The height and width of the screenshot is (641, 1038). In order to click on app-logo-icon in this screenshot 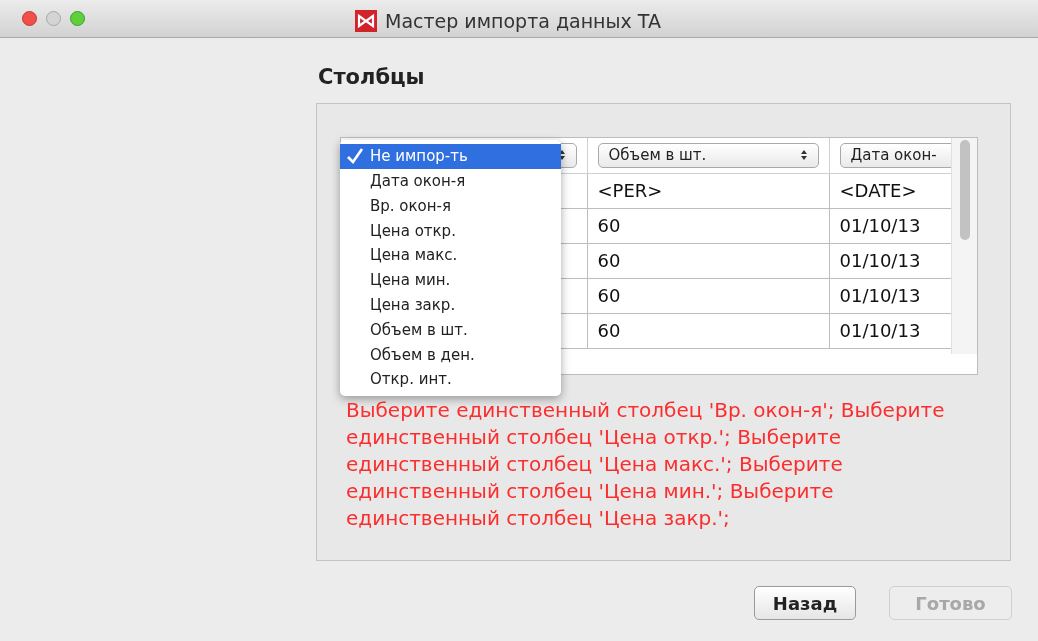, I will do `click(366, 21)`.